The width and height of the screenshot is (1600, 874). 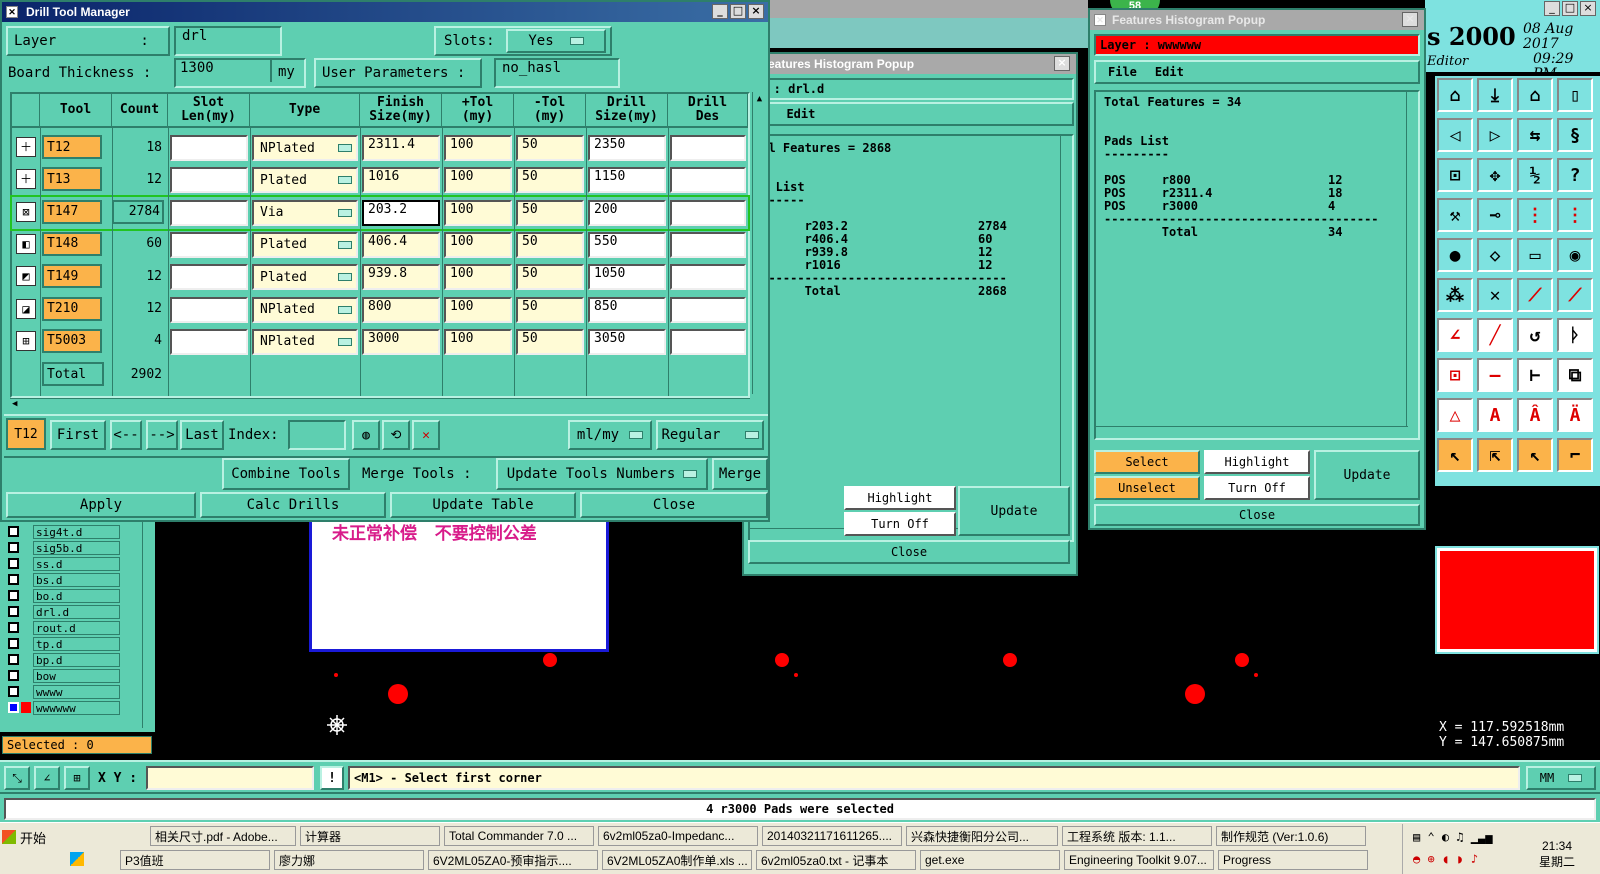 What do you see at coordinates (78, 435) in the screenshot?
I see `first-button: First` at bounding box center [78, 435].